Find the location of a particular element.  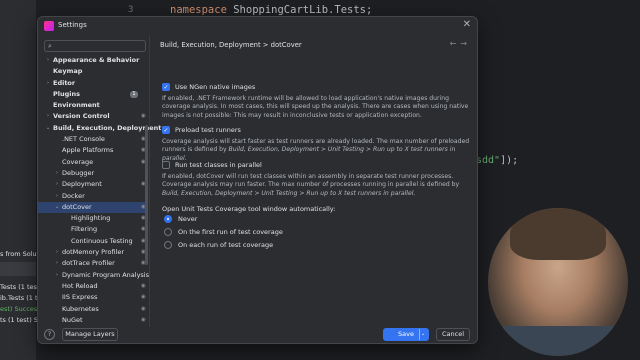

sidebar-item-label: dotTrace Profiler is located at coordinates (88, 263).